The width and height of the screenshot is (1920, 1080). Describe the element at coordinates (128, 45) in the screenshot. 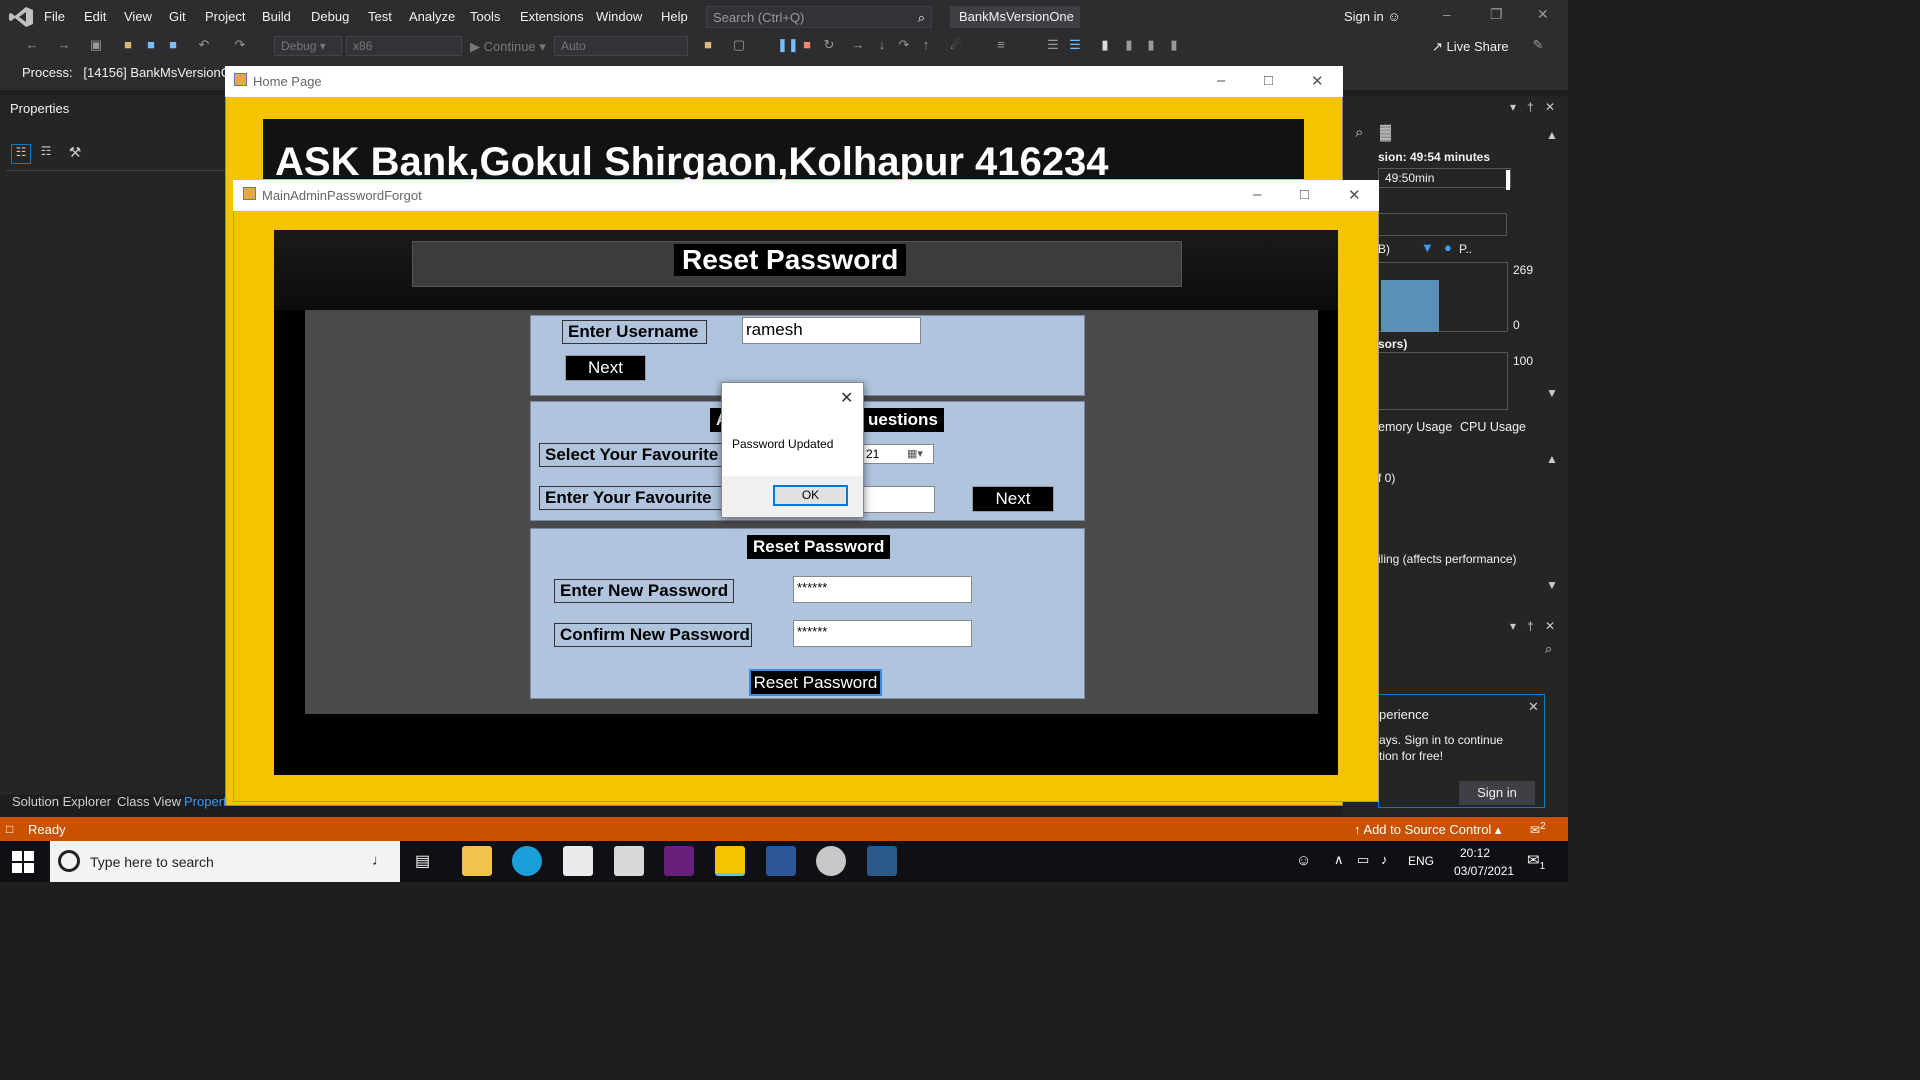

I see `open-folder-icon: ■` at that location.